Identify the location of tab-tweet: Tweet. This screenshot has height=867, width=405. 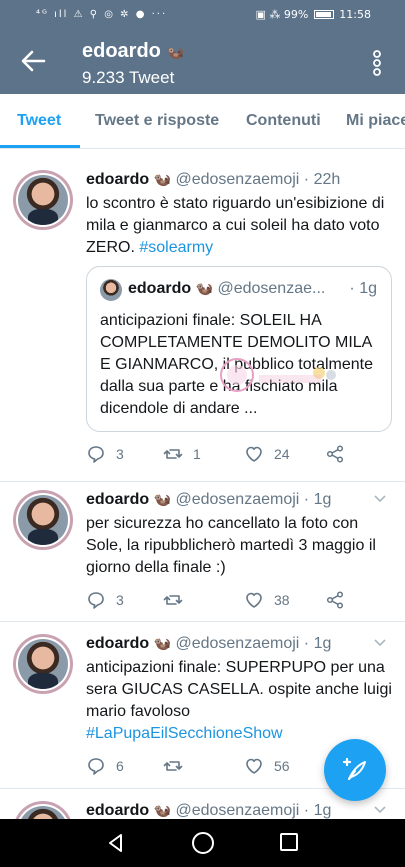
(39, 121).